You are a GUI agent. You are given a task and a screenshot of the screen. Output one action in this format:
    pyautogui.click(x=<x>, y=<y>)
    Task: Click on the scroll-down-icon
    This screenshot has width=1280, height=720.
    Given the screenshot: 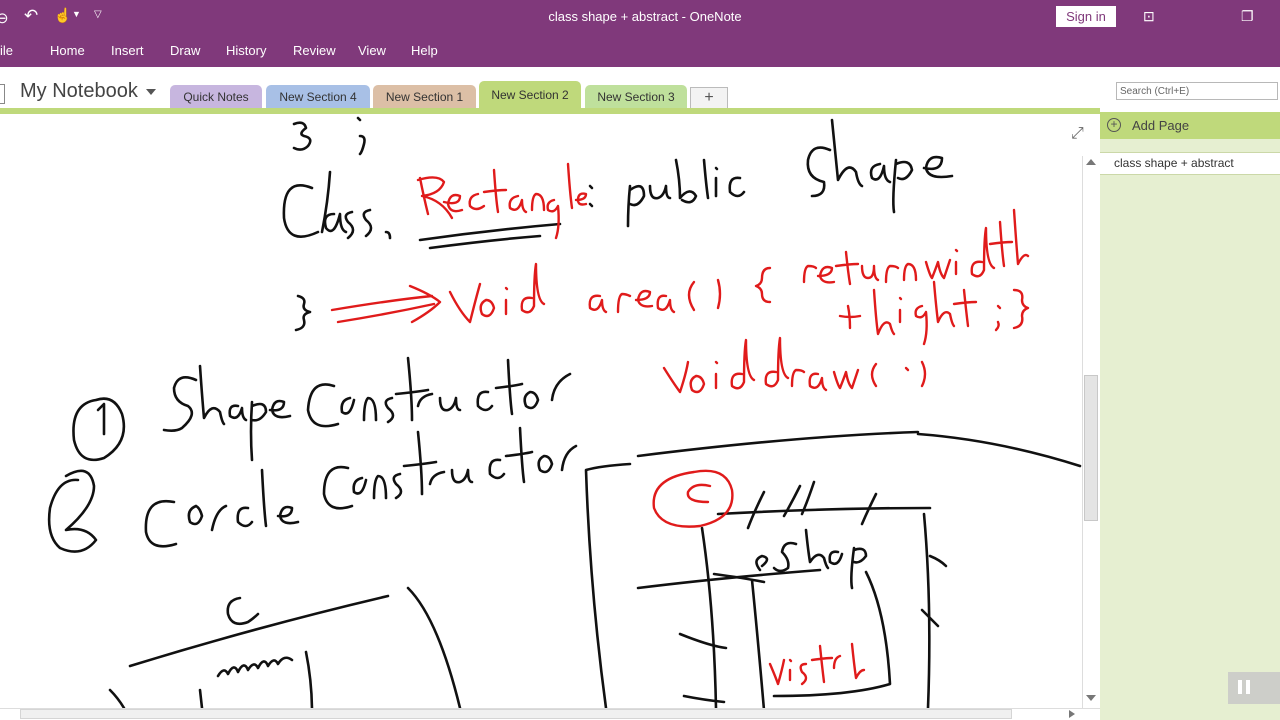 What is the action you would take?
    pyautogui.click(x=1091, y=698)
    